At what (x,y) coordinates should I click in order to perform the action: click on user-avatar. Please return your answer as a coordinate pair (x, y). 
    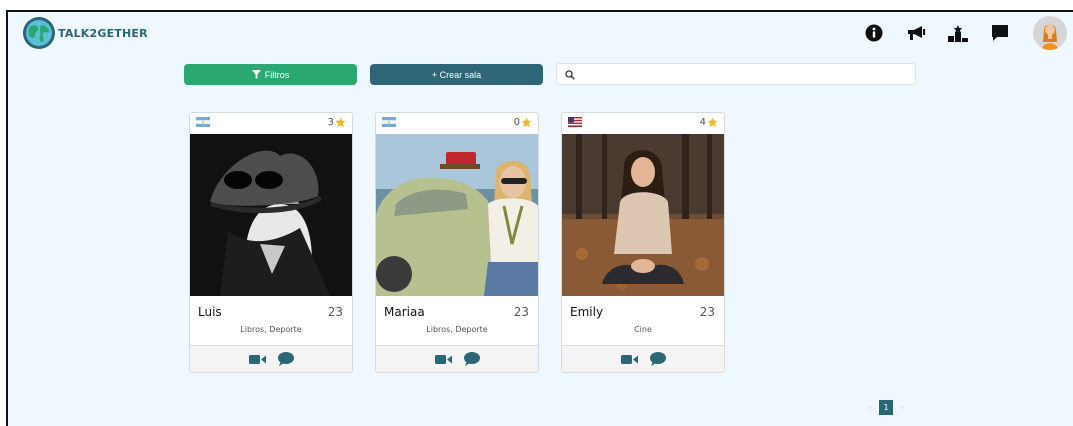
    Looking at the image, I should click on (1050, 33).